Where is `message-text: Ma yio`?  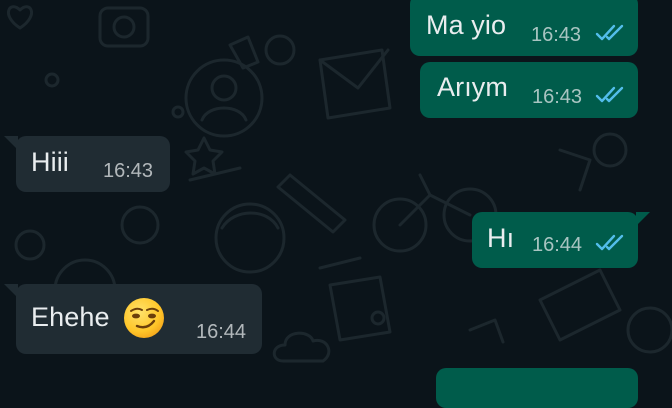 message-text: Ma yio is located at coordinates (466, 25).